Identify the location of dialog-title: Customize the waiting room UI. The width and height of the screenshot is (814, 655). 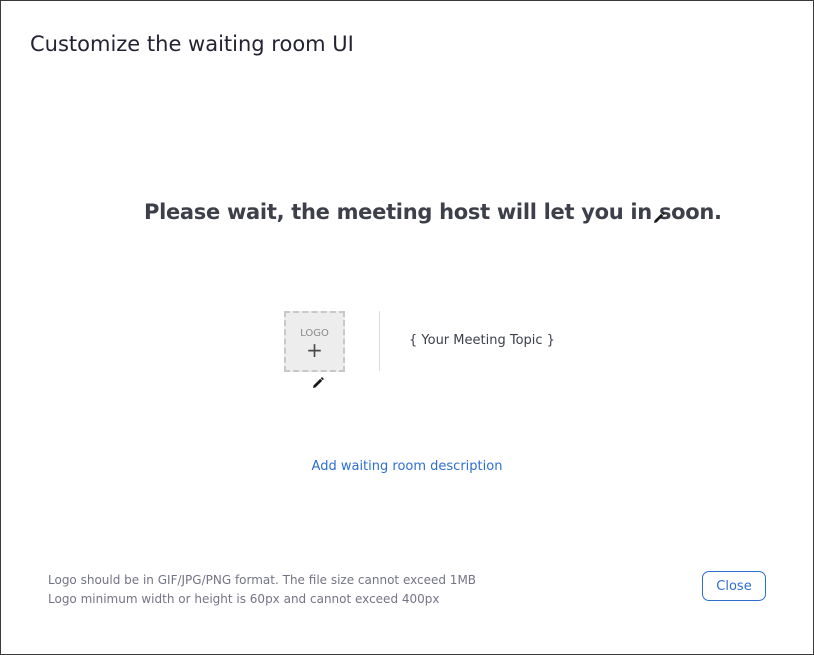
(192, 44).